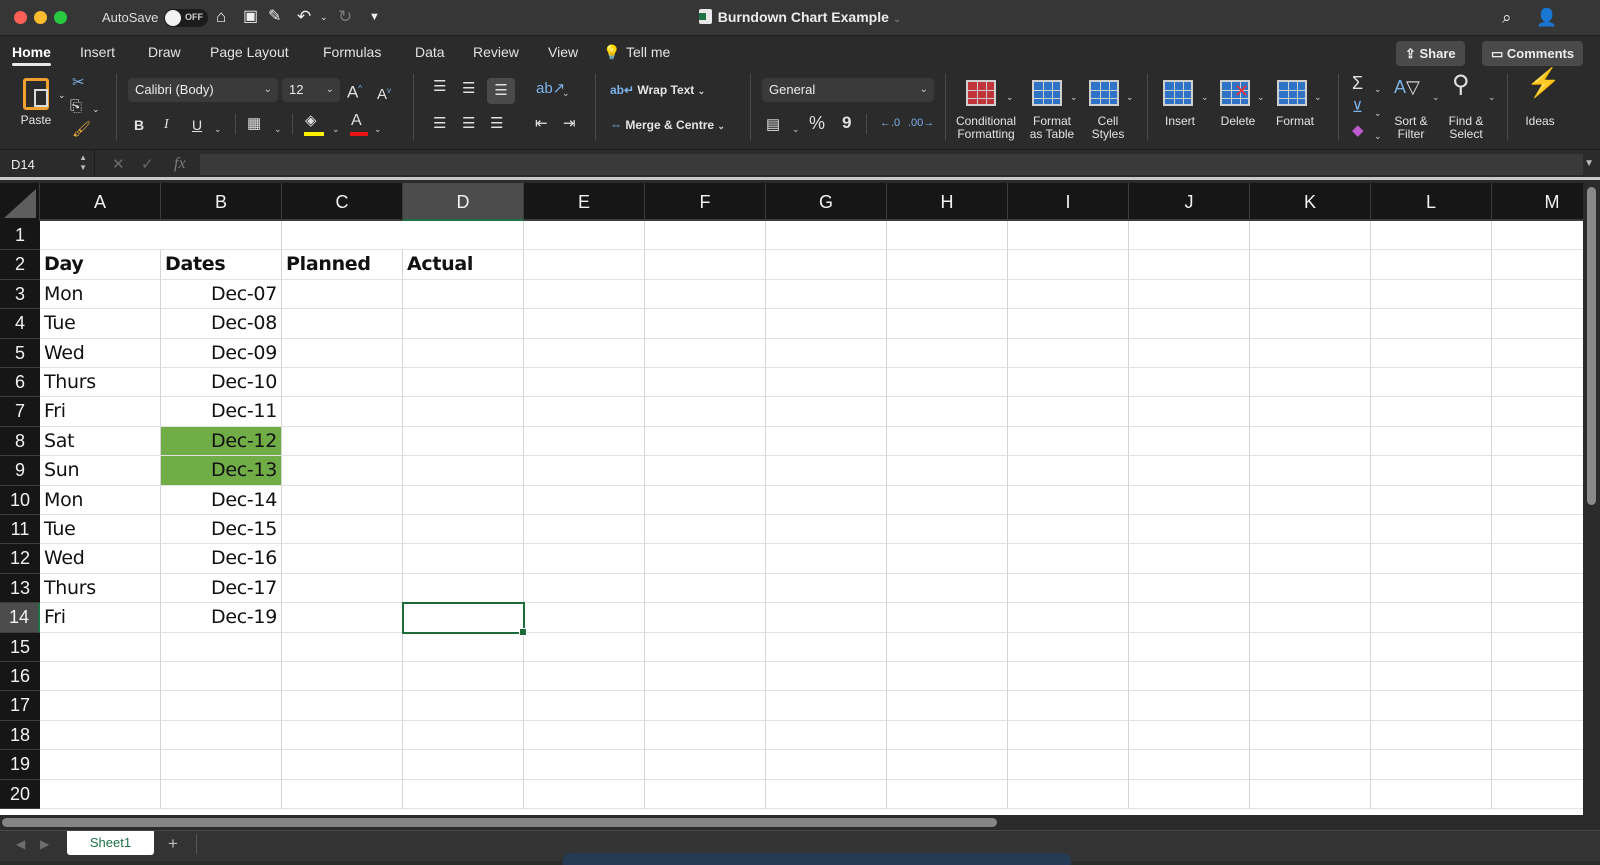  Describe the element at coordinates (463, 530) in the screenshot. I see `cell-d11` at that location.